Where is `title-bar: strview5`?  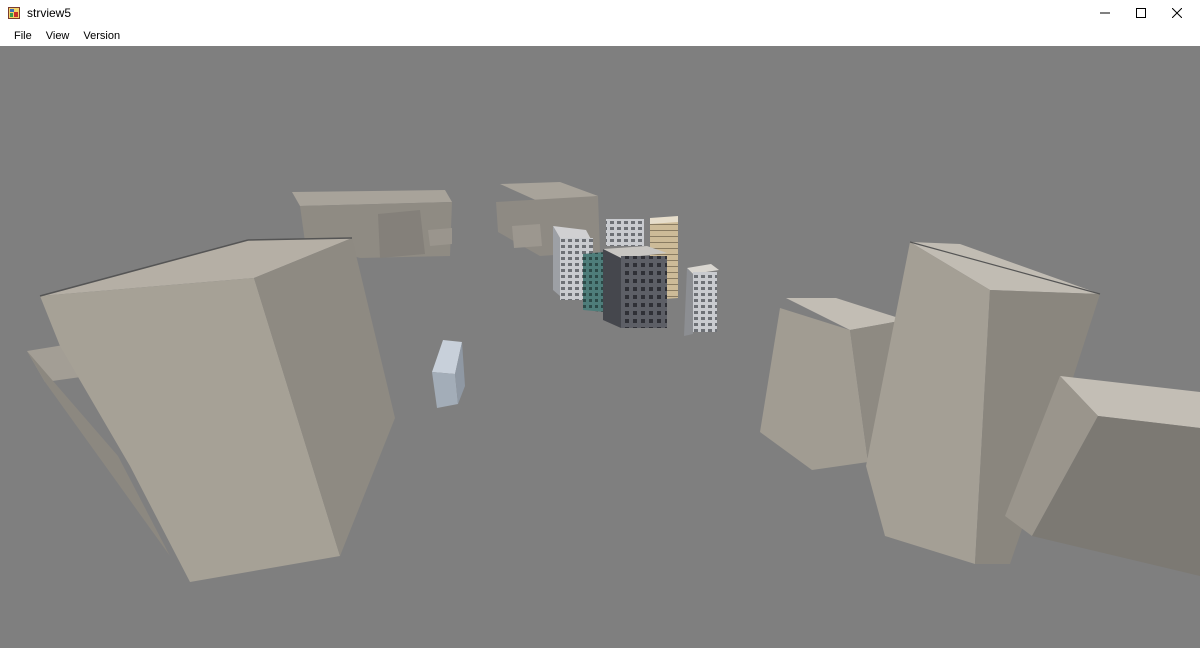 title-bar: strview5 is located at coordinates (600, 13).